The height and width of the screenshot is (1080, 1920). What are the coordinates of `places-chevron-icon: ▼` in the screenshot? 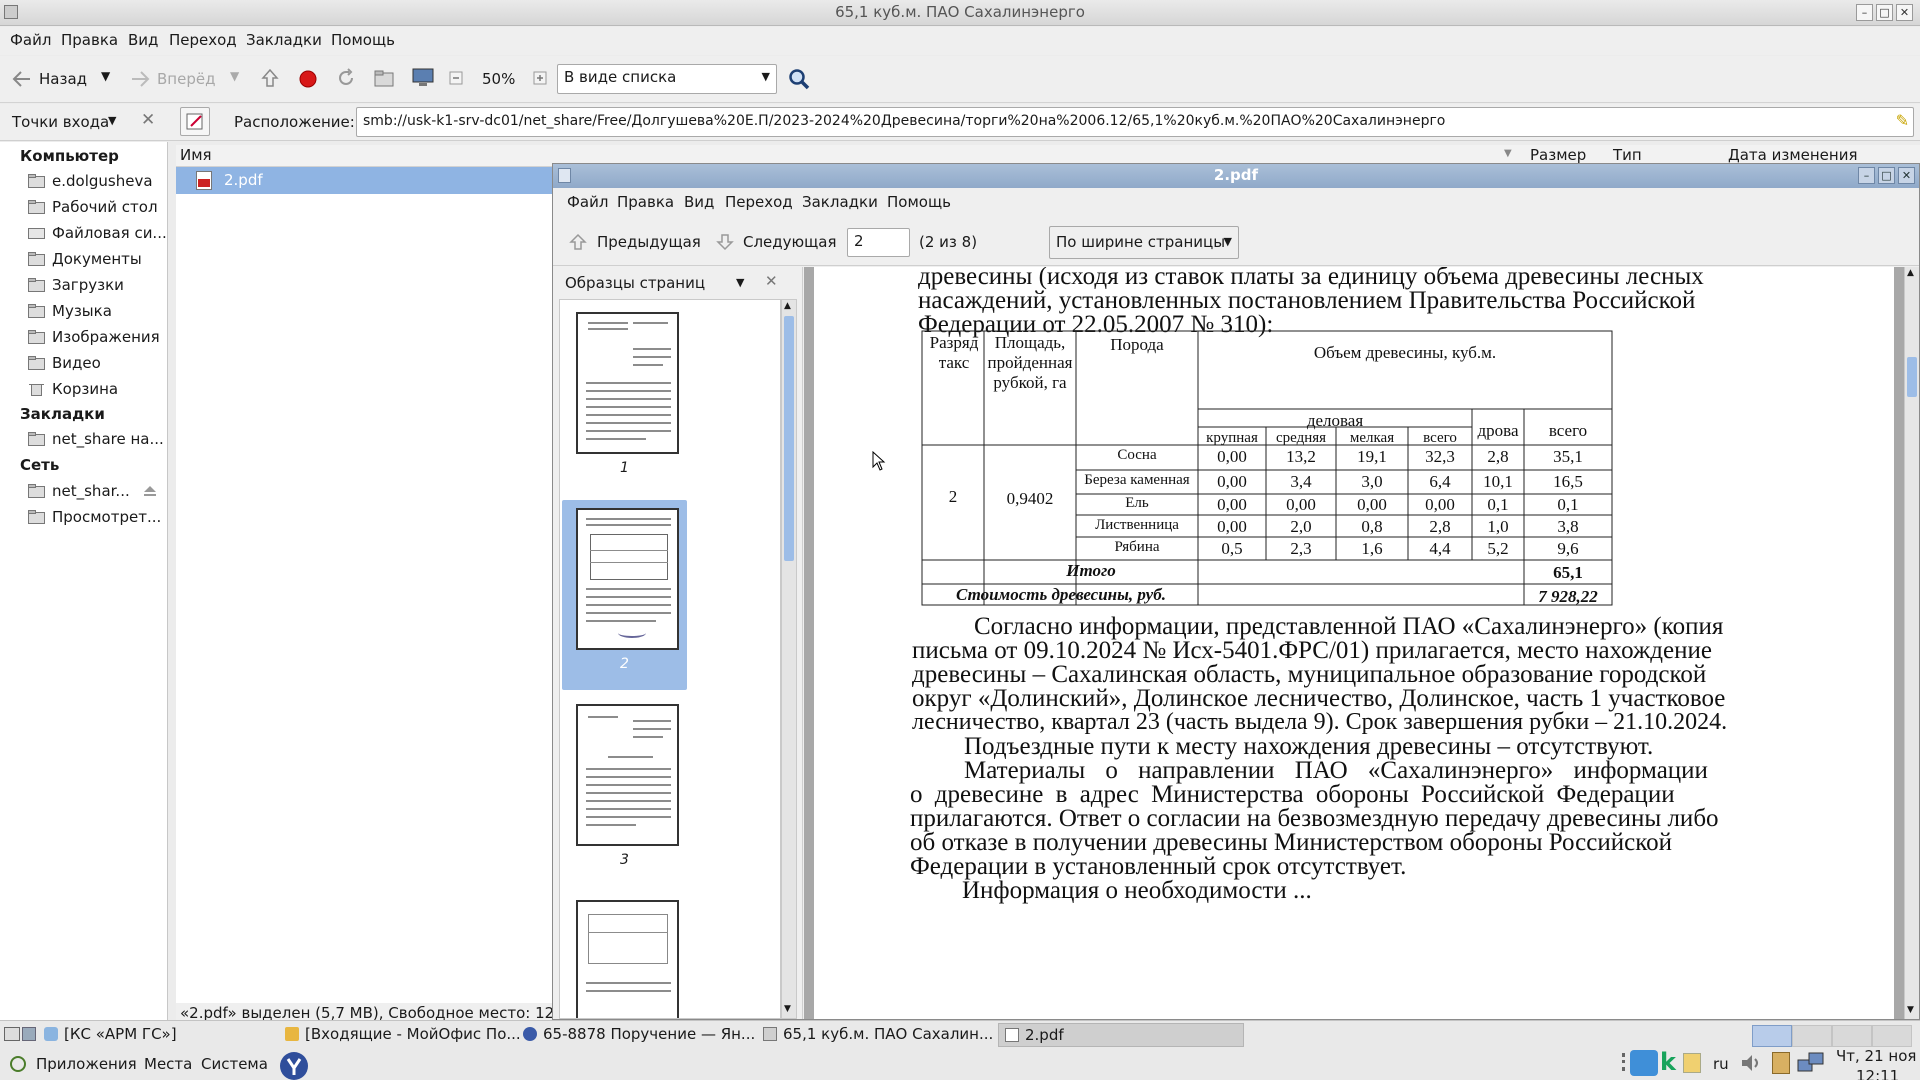 It's located at (112, 120).